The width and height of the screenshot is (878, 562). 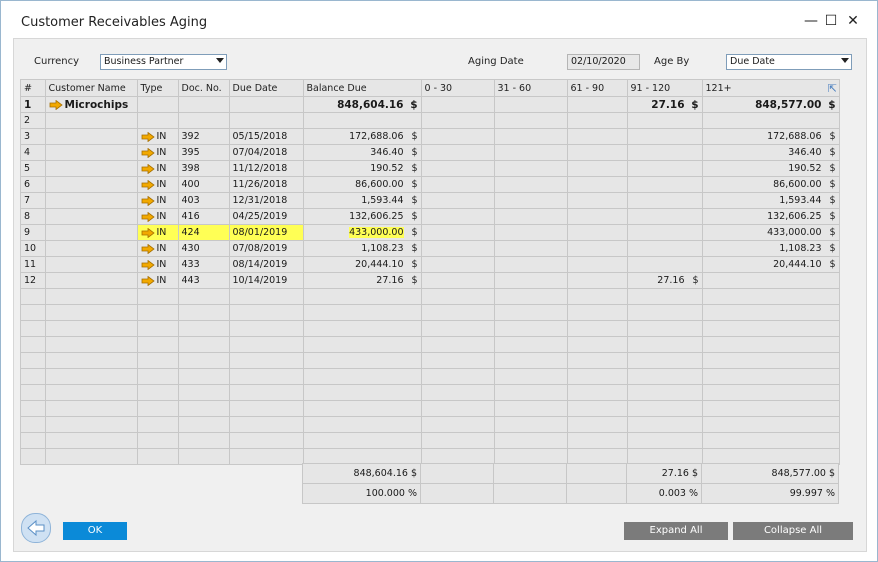 What do you see at coordinates (789, 62) in the screenshot?
I see `age-by-select: Due Date` at bounding box center [789, 62].